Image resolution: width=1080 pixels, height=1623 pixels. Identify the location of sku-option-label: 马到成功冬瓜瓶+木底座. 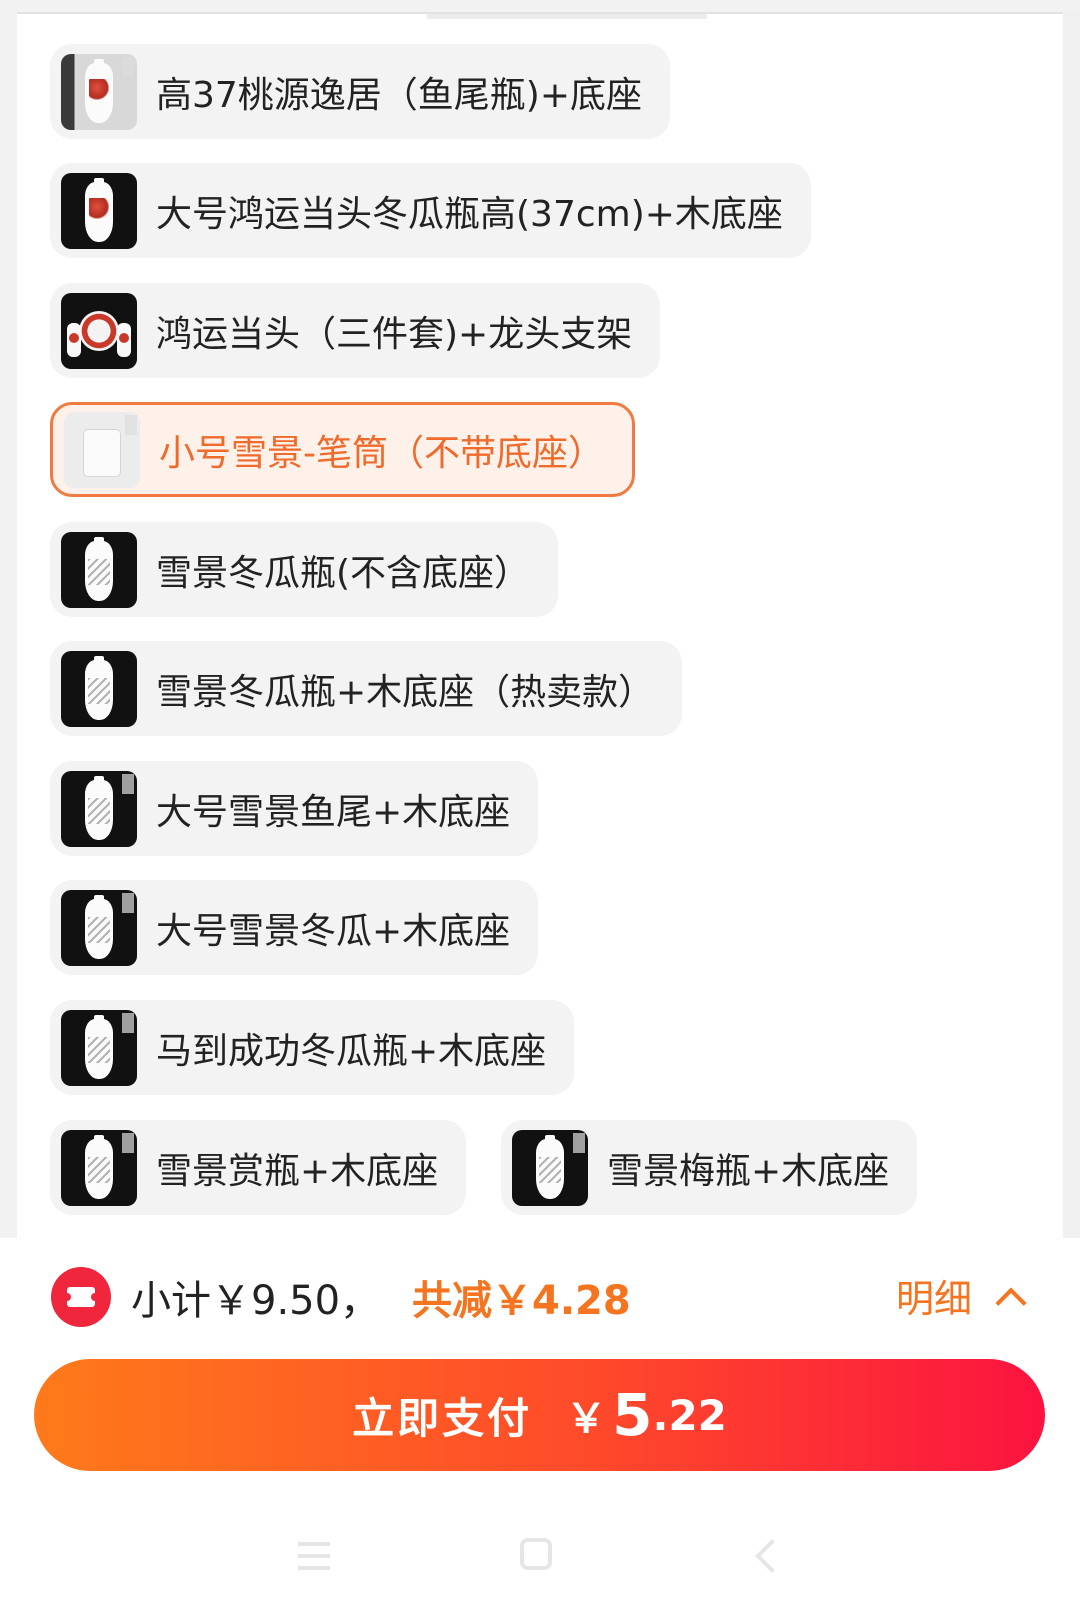
(351, 1051).